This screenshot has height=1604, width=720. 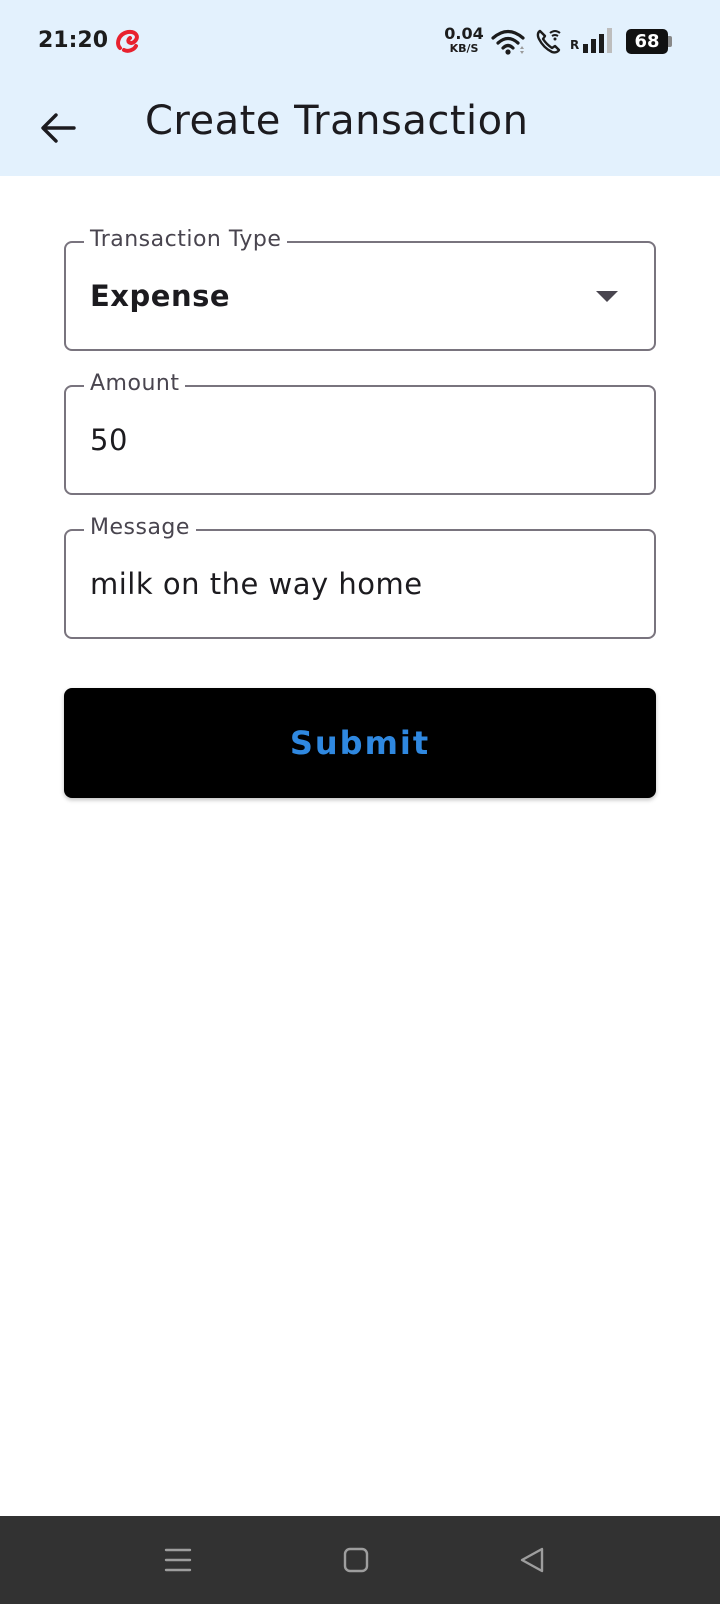 I want to click on arrow-left-icon, so click(x=58, y=128).